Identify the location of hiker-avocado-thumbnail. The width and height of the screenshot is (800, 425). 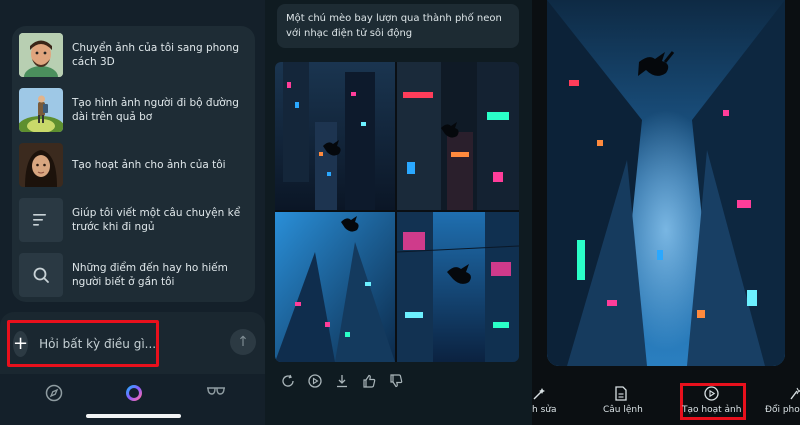
(41, 110).